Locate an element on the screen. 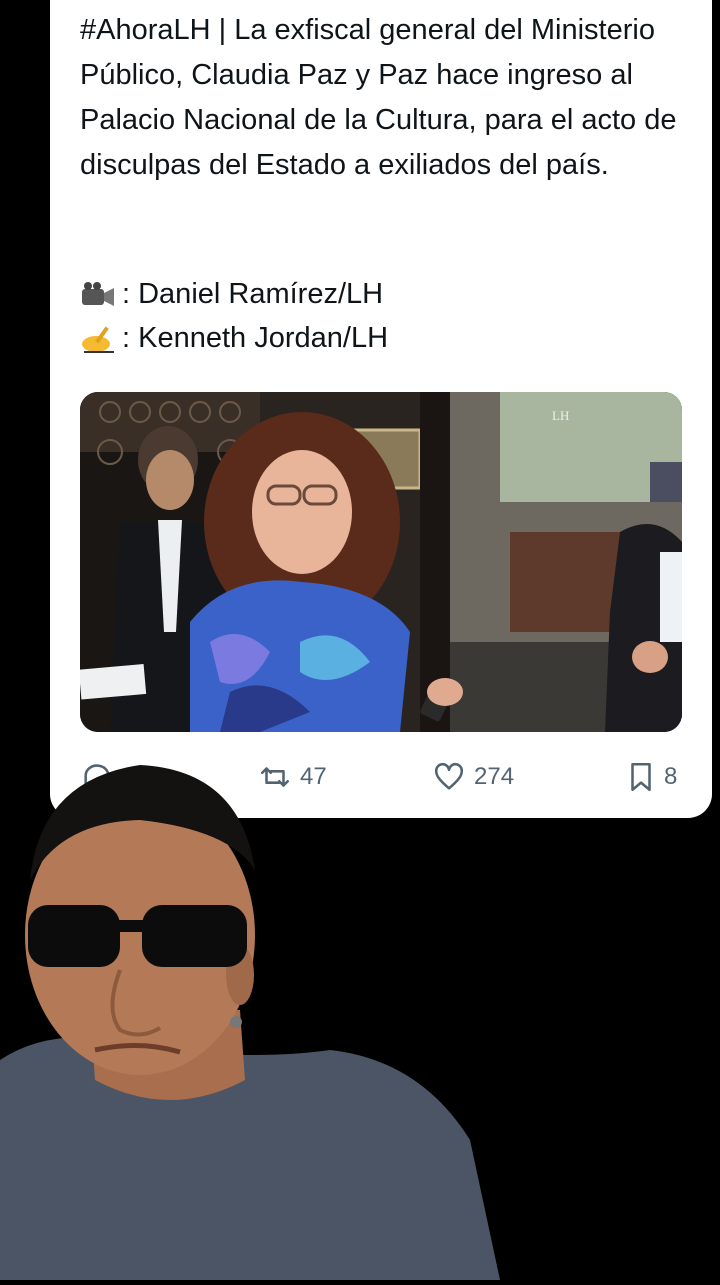 Image resolution: width=720 pixels, height=1285 pixels. credit-video: : Daniel Ramírez/LH is located at coordinates (231, 294).